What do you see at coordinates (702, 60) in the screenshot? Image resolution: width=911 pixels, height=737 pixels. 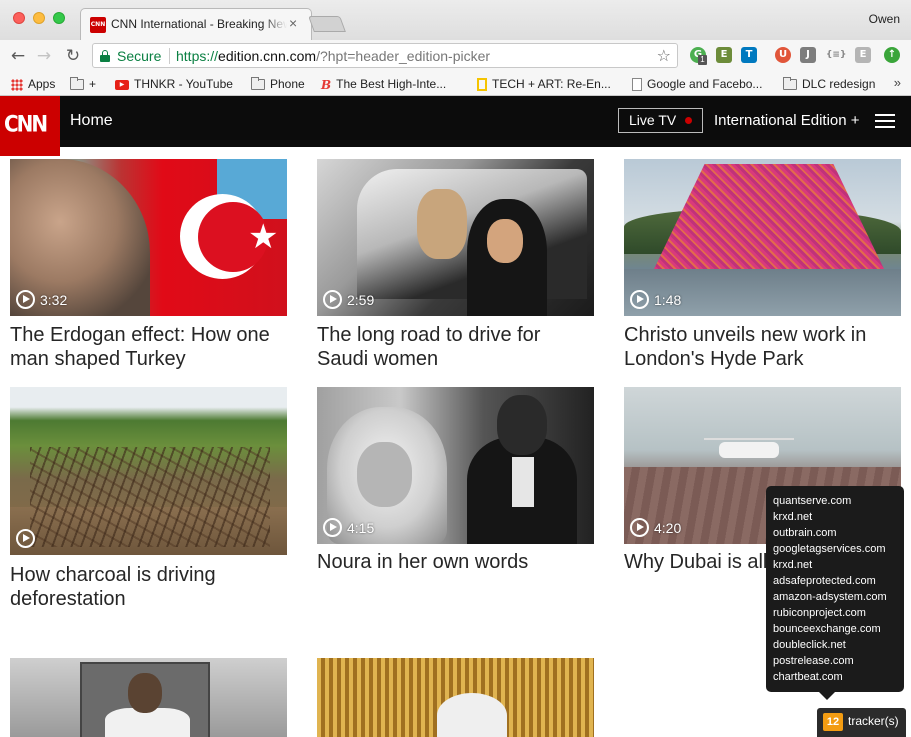 I see `extension-badge: 1` at bounding box center [702, 60].